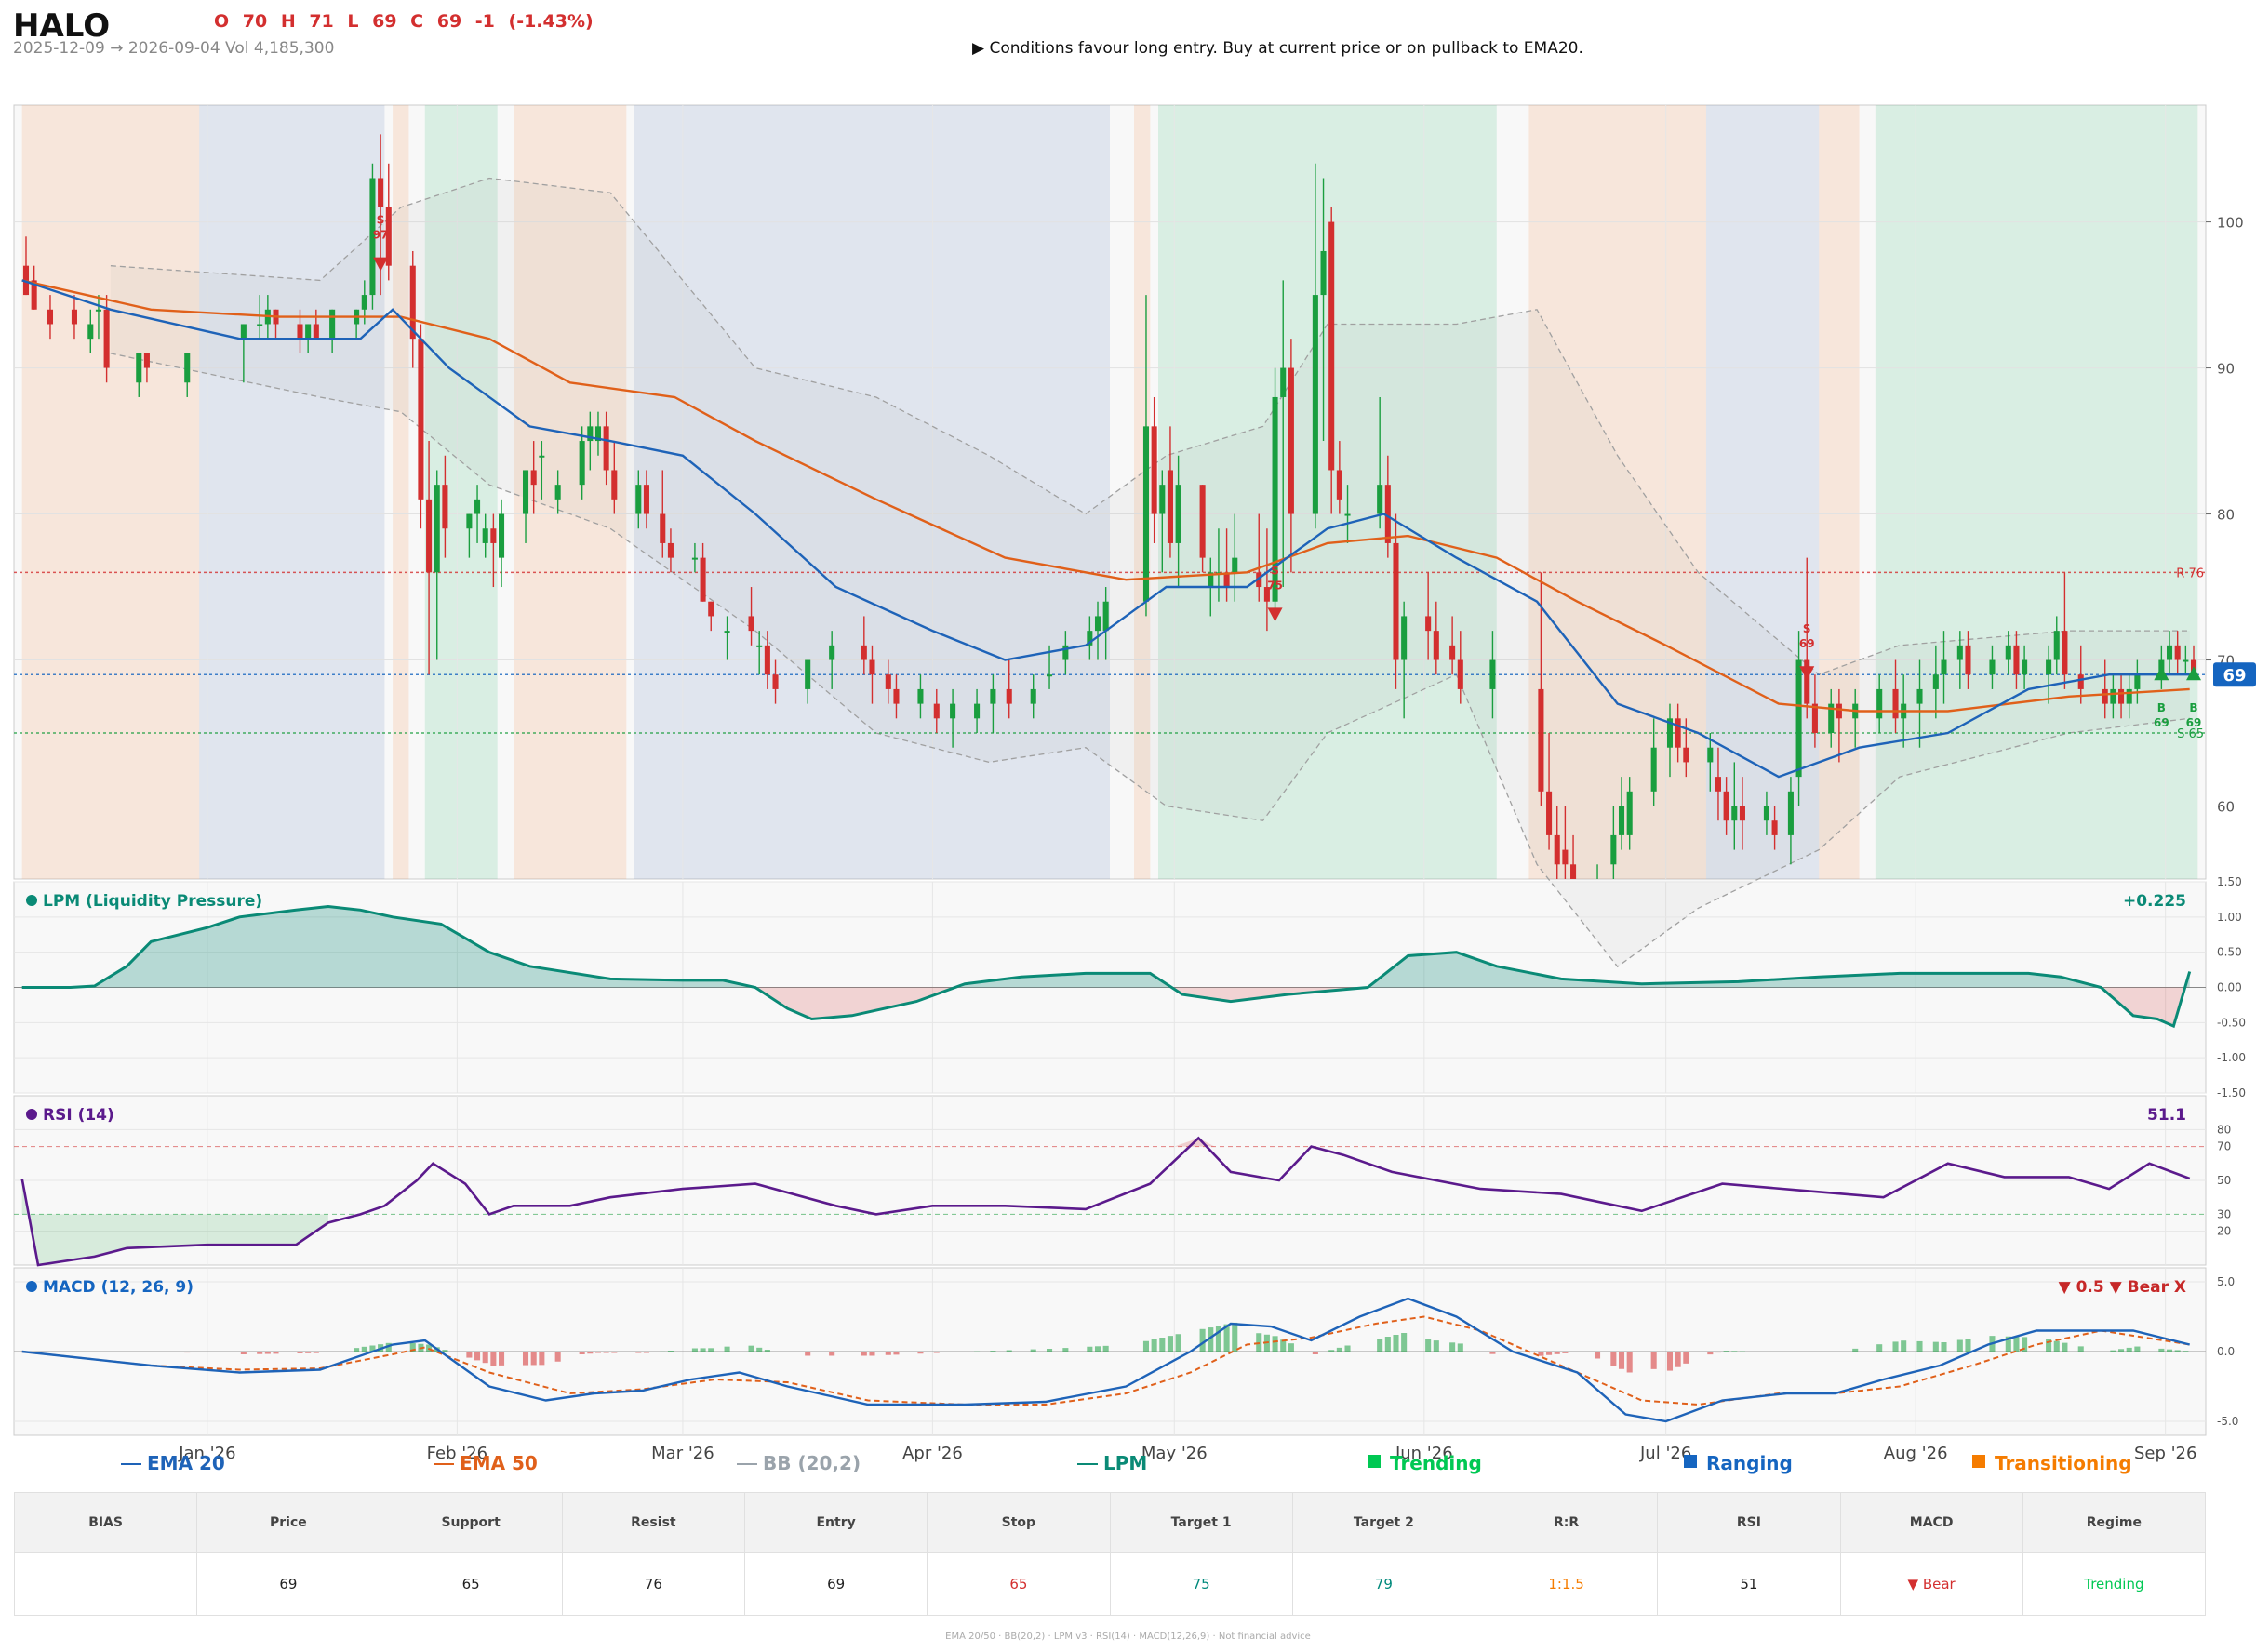 The height and width of the screenshot is (1652, 2256). I want to click on lpm-value: +0.225, so click(2154, 901).